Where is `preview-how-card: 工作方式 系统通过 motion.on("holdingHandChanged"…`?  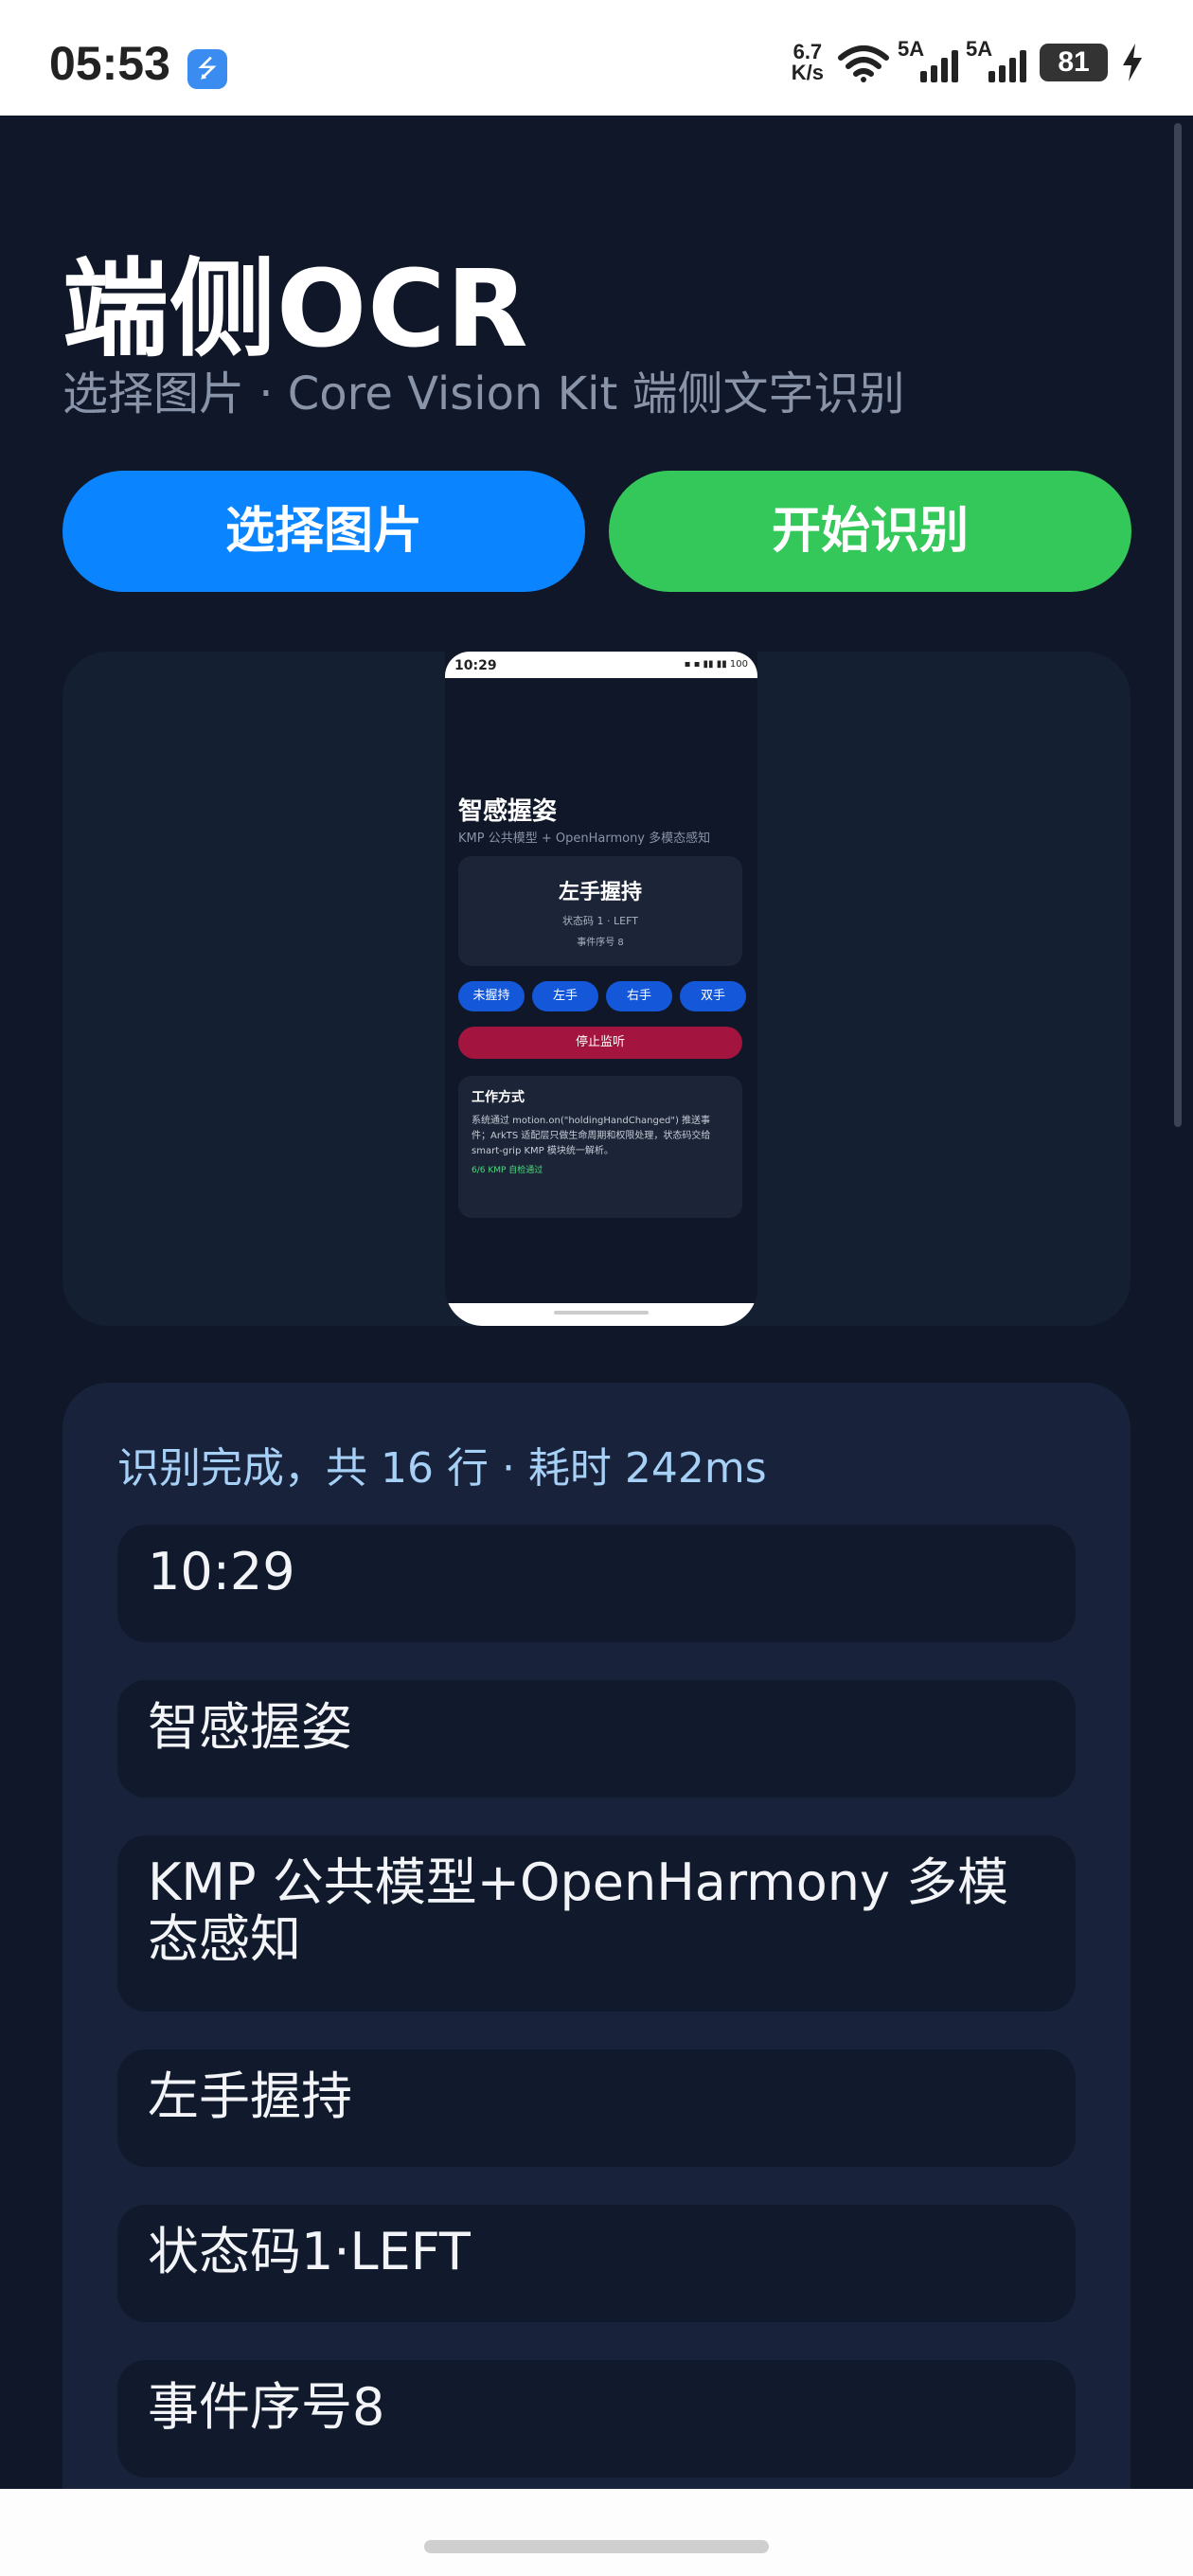
preview-how-card: 工作方式 系统通过 motion.on("holdingHandChanged"… is located at coordinates (600, 1147).